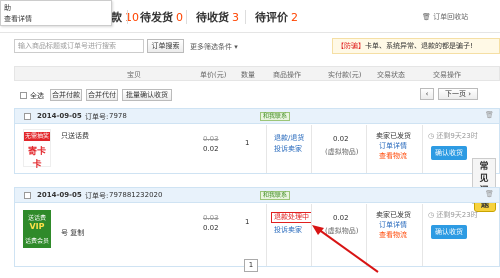 Image resolution: width=500 pixels, height=278 pixels. Describe the element at coordinates (345, 249) in the screenshot. I see `annotation-arrow` at that location.